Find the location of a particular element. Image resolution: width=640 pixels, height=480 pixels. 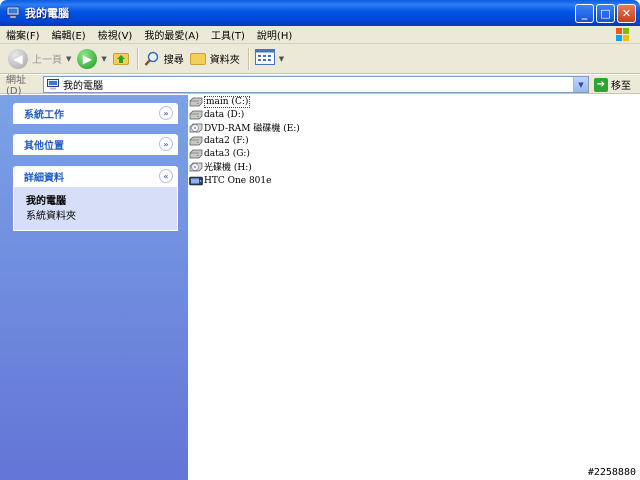

minimize-icon: _ is located at coordinates (584, 13).